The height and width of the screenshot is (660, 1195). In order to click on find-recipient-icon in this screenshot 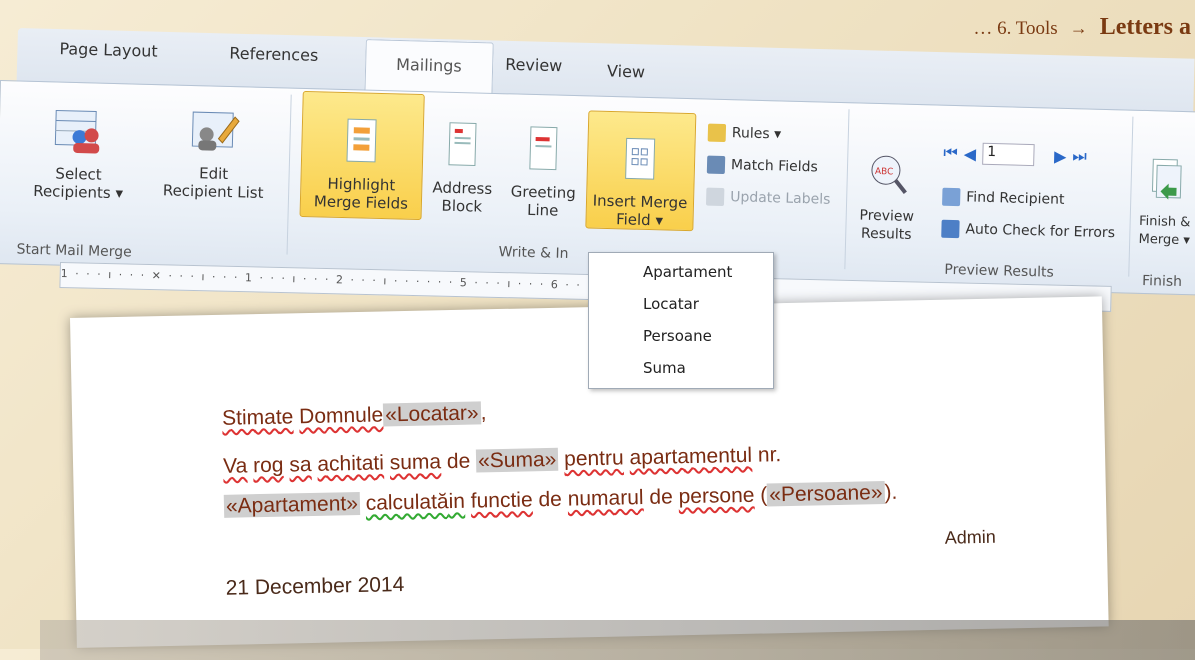, I will do `click(951, 197)`.